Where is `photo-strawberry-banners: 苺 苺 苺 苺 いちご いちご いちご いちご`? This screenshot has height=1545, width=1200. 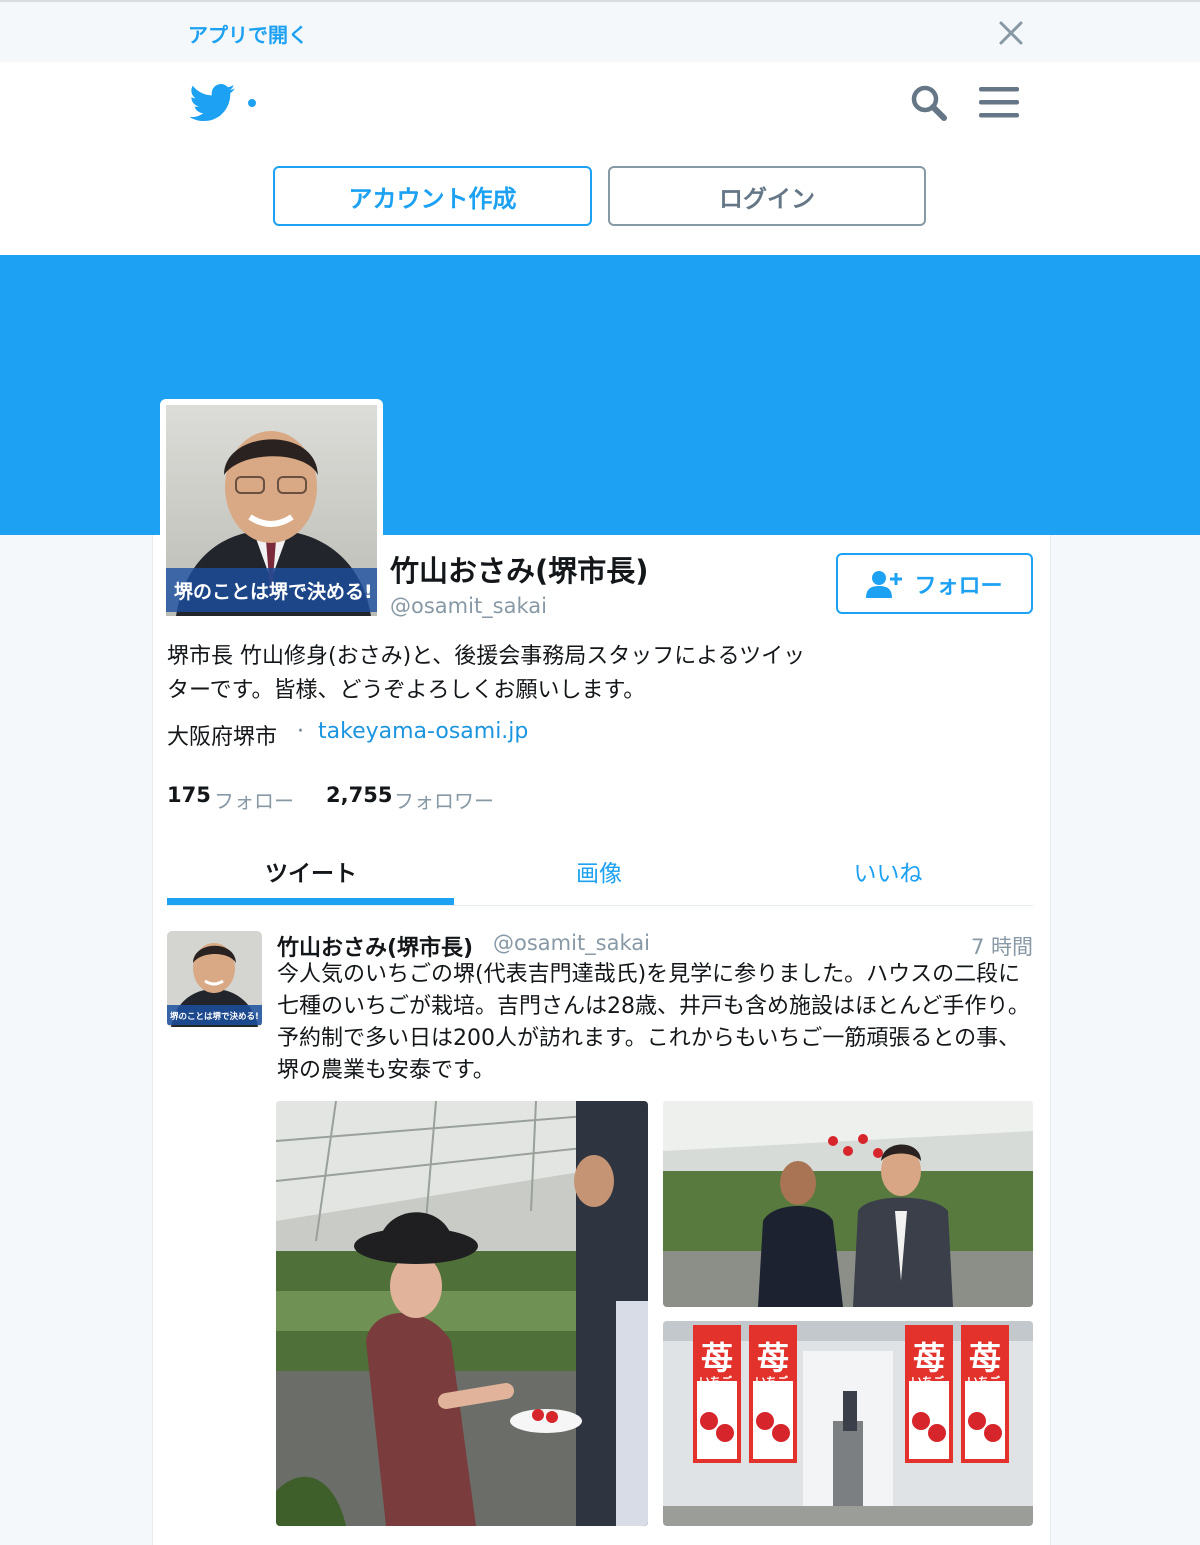 photo-strawberry-banners: 苺 苺 苺 苺 いちご いちご いちご いちご is located at coordinates (848, 1423).